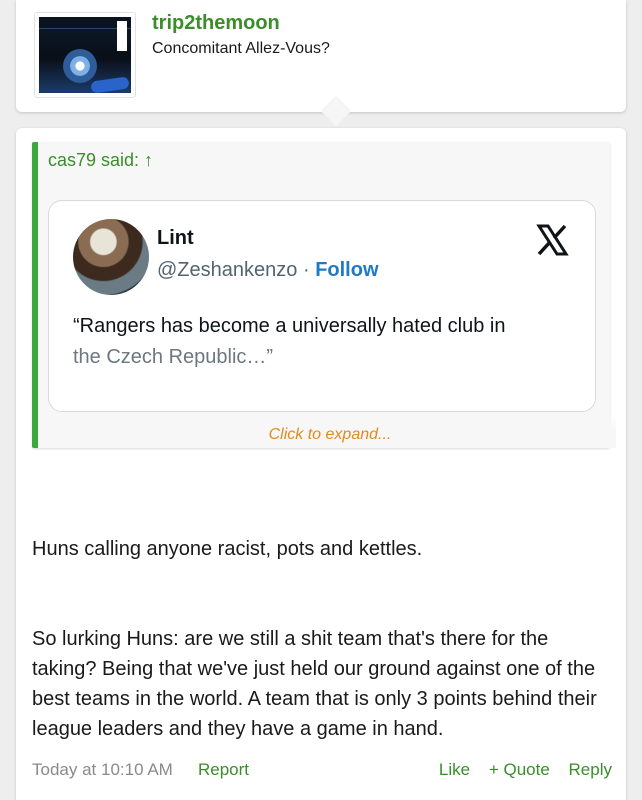 The height and width of the screenshot is (800, 642). I want to click on x-logo-svg, so click(552, 240).